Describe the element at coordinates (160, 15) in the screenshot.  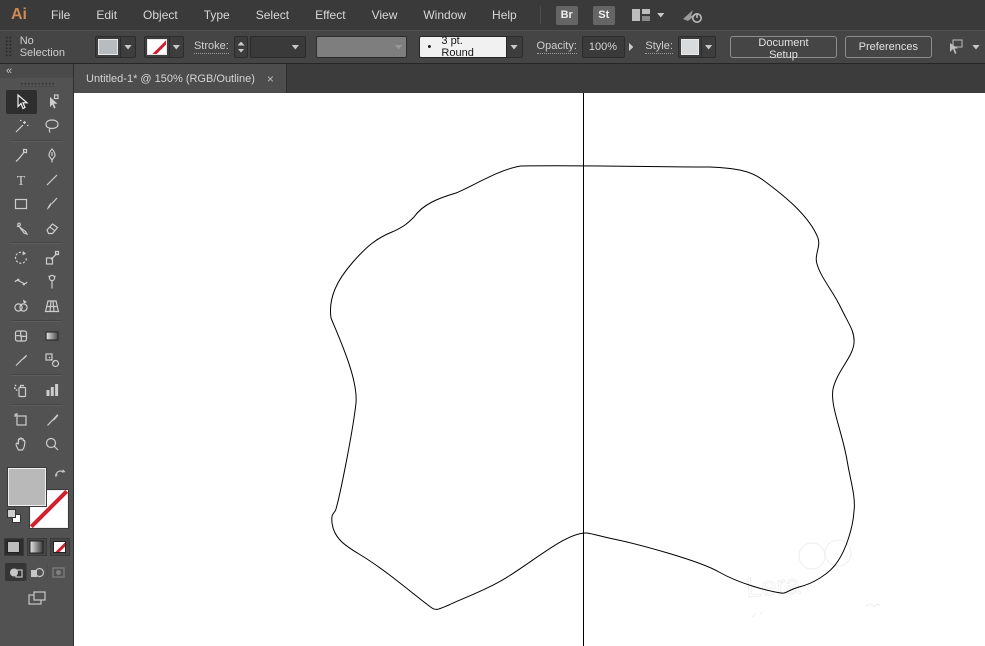
I see `menu-object: Object` at that location.